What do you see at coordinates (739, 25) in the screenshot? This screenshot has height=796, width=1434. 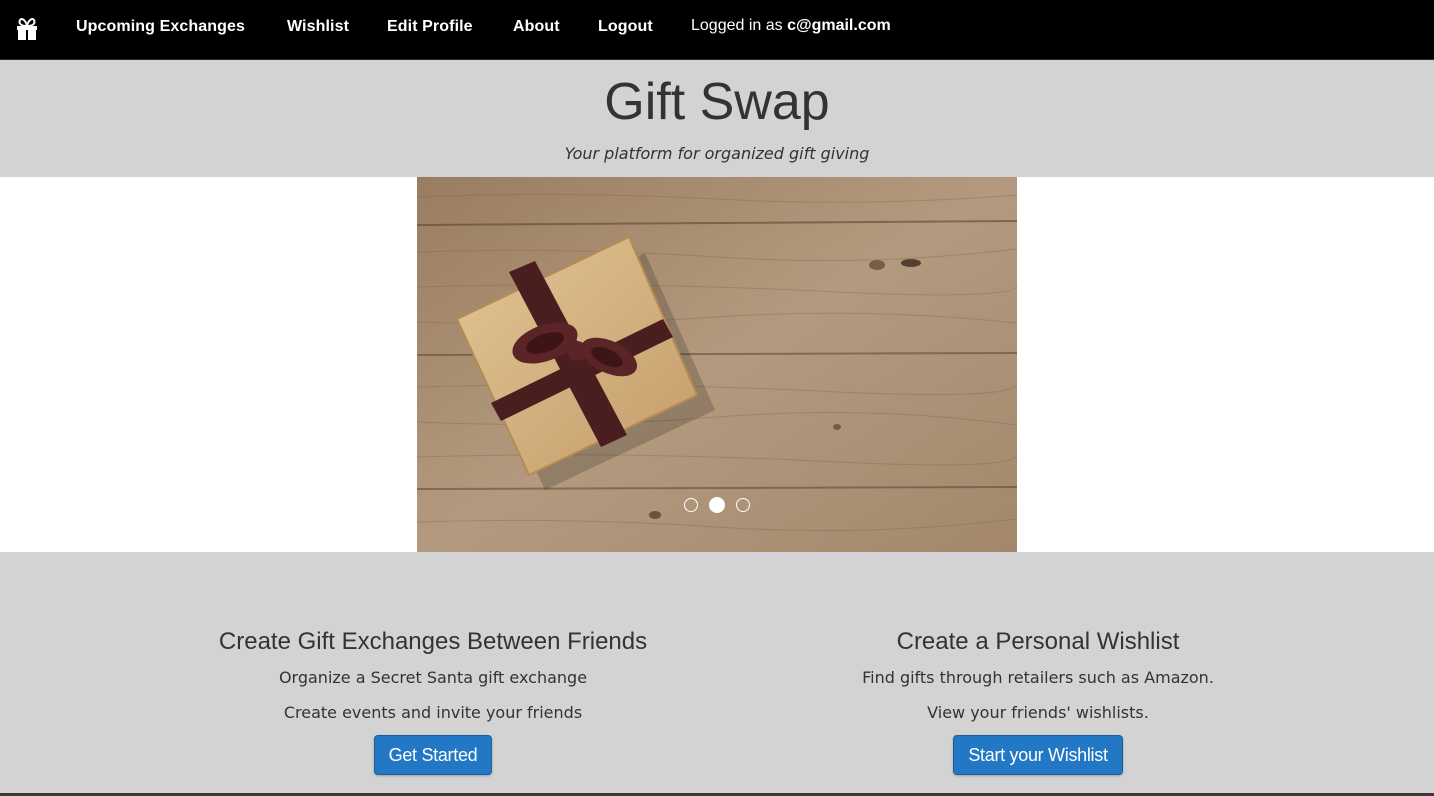 I see `logged-in-prefix: Logged in as` at bounding box center [739, 25].